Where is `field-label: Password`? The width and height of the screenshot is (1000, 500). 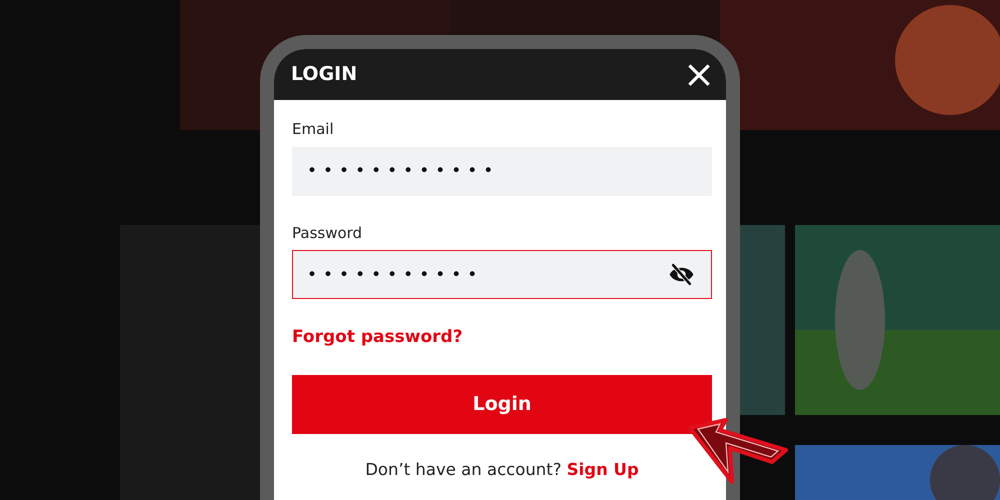 field-label: Password is located at coordinates (328, 233).